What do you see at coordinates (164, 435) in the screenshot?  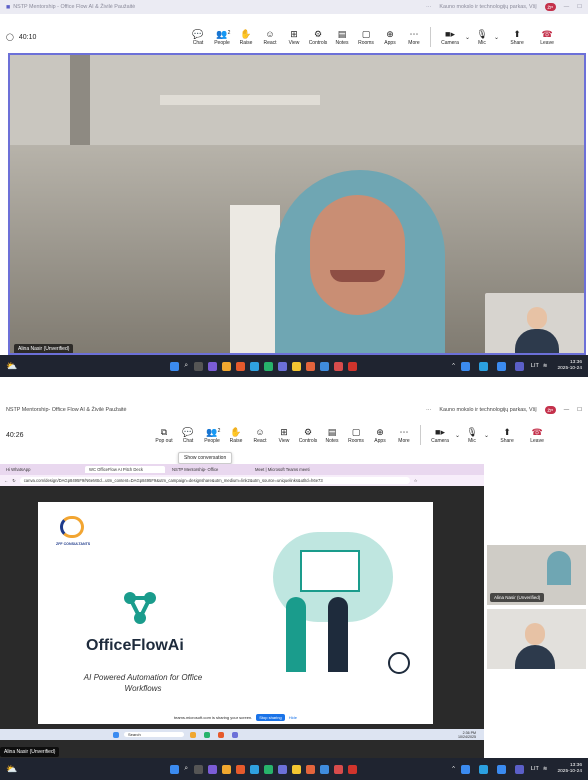 I see `pop-out-button: ⧉ Pop out` at bounding box center [164, 435].